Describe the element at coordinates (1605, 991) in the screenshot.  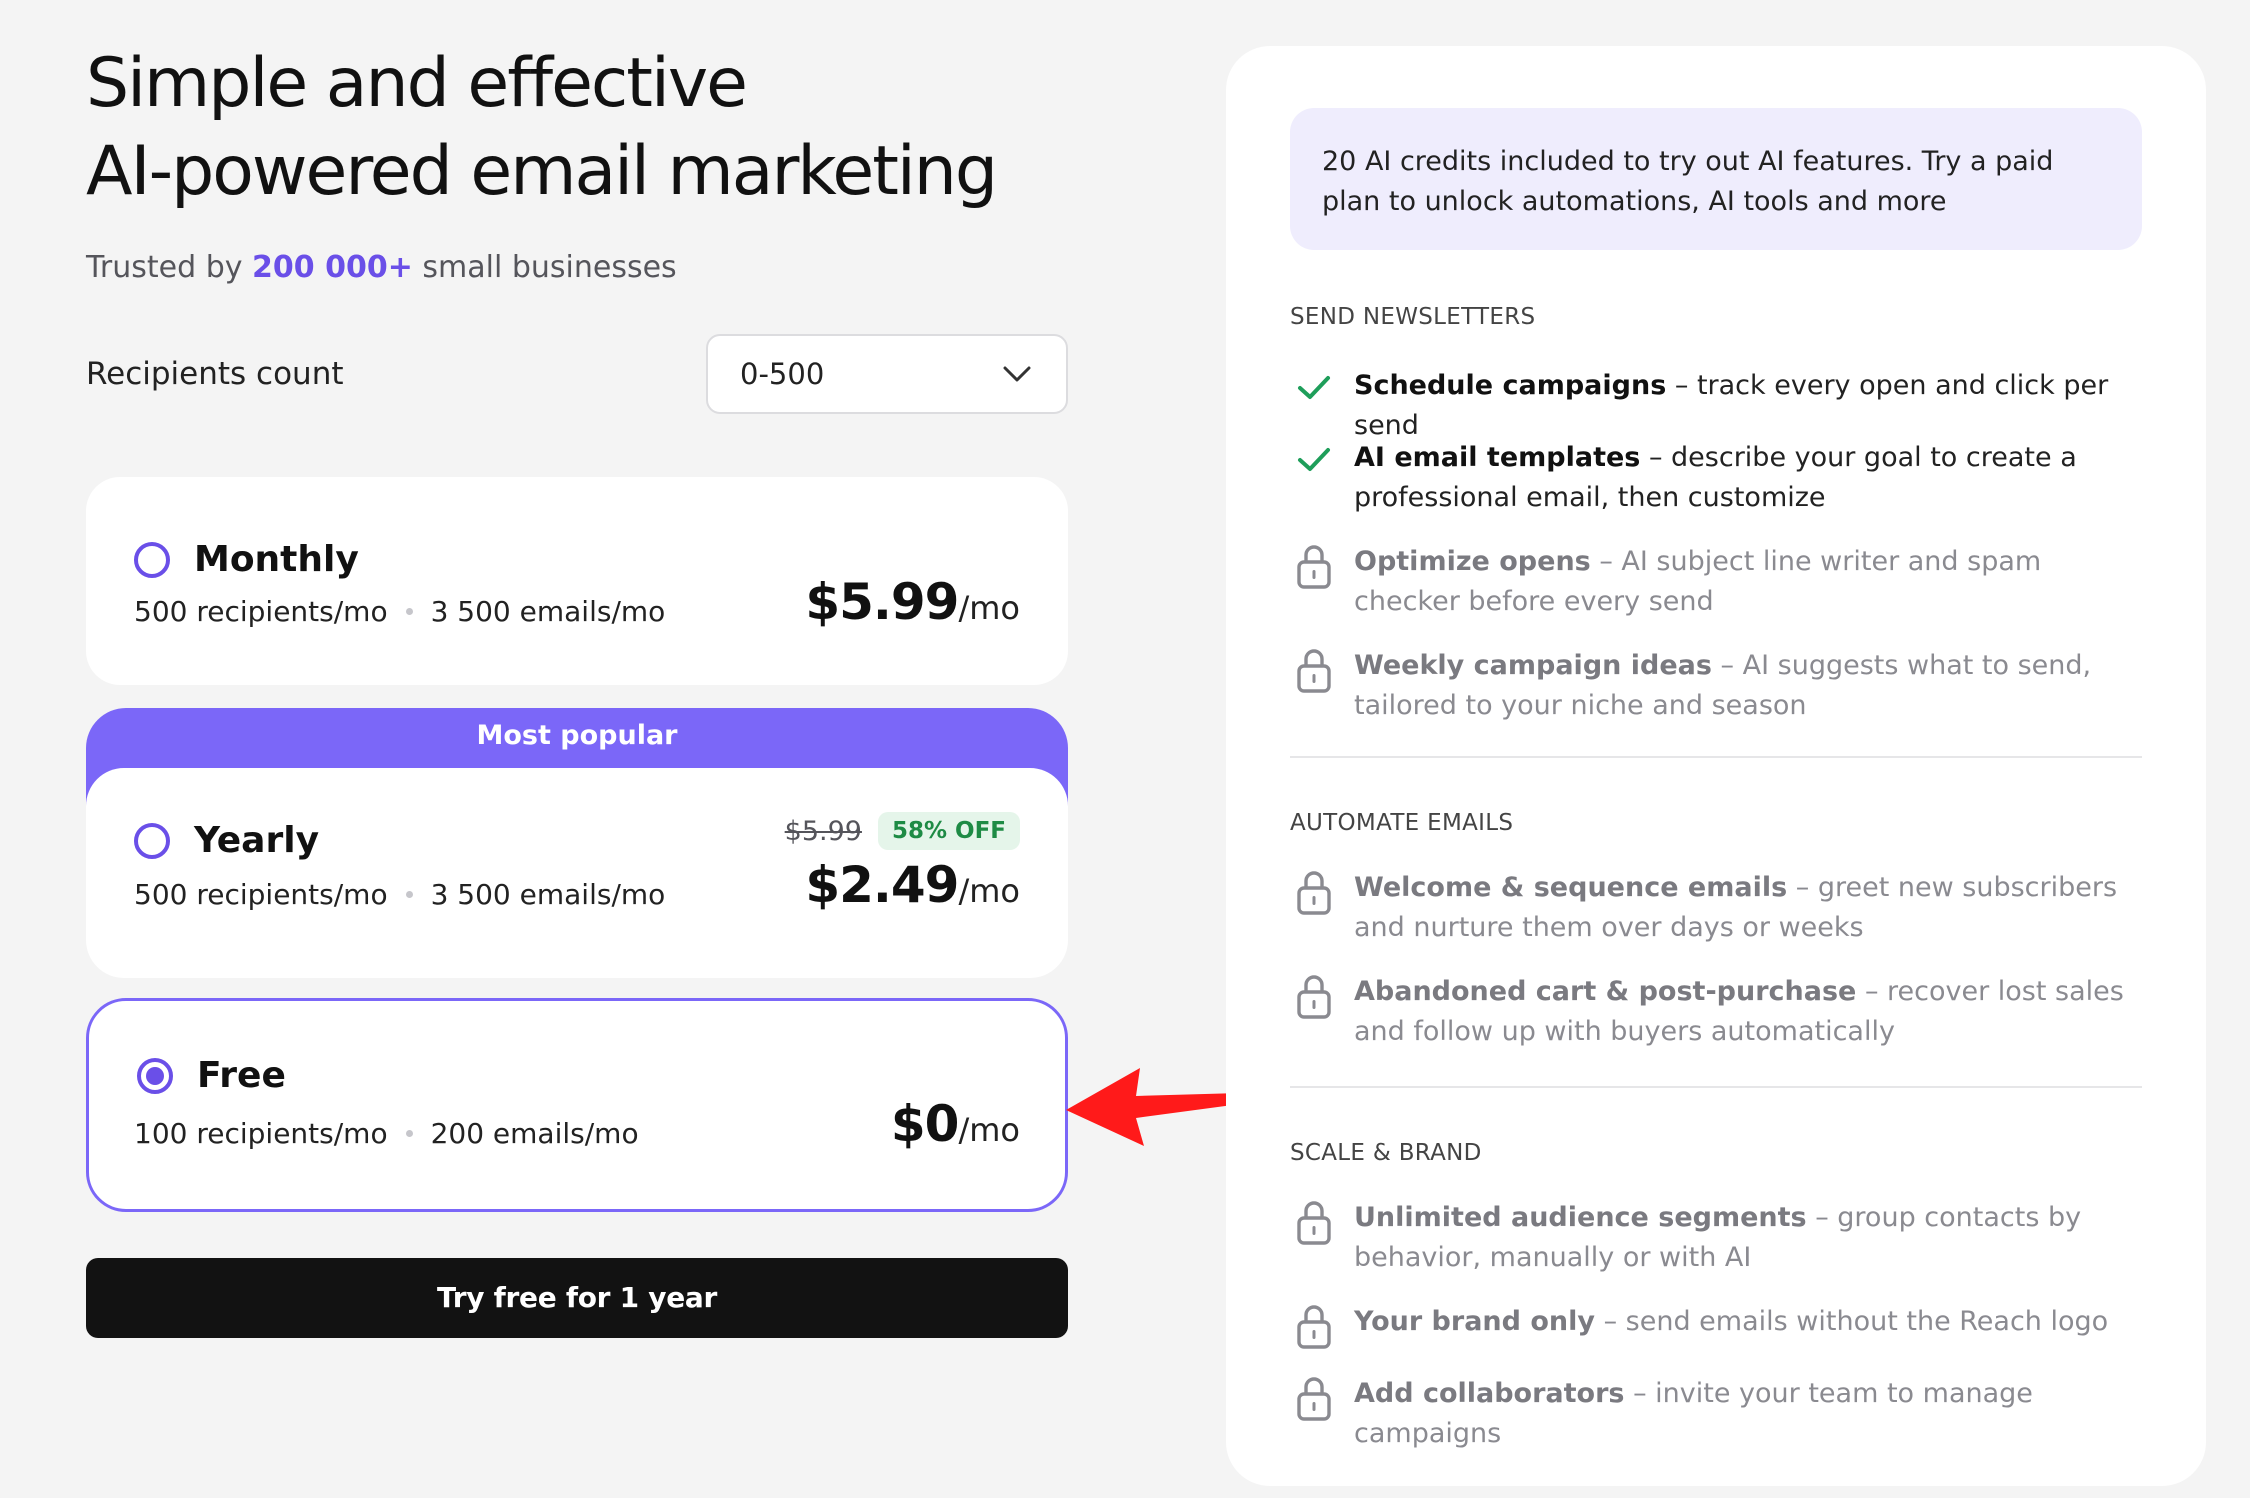
I see `feature-name: Abandoned cart & post-purchase` at that location.